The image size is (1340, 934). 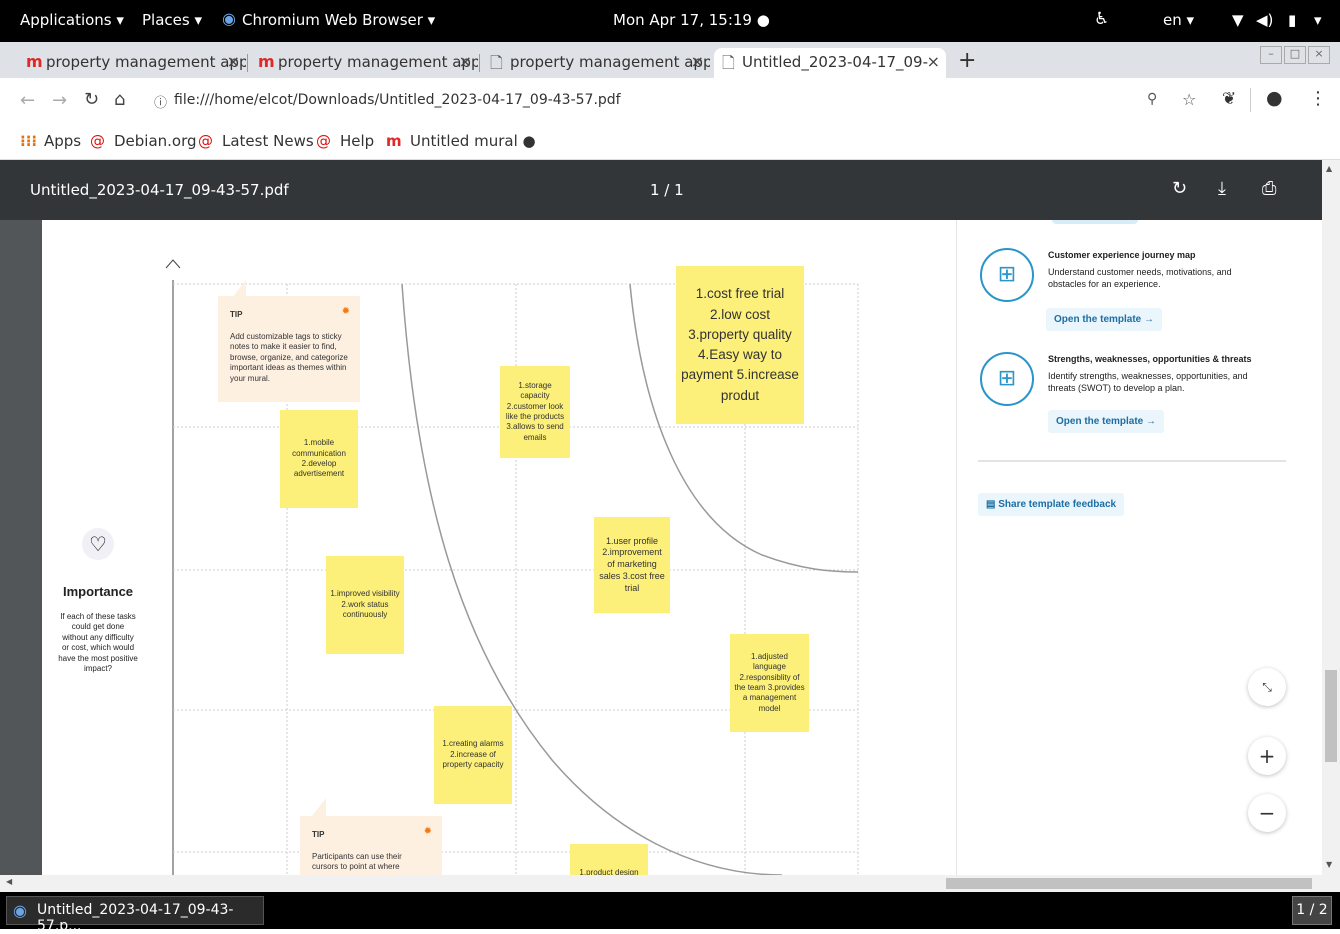 I want to click on rotate-icon: ↻, so click(x=1179, y=188).